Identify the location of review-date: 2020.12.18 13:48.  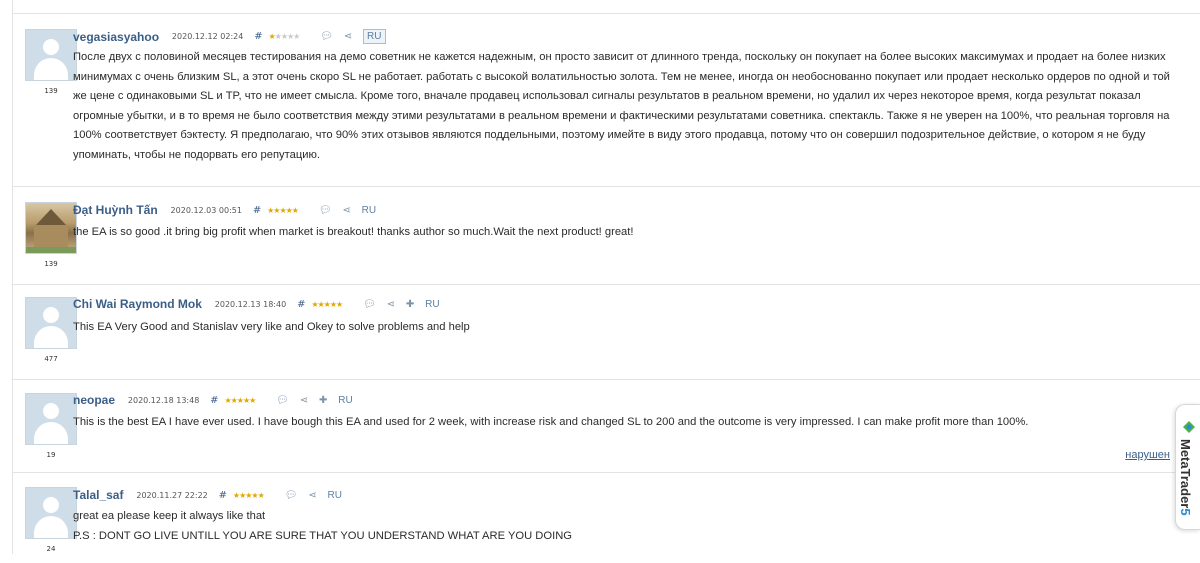
(163, 400).